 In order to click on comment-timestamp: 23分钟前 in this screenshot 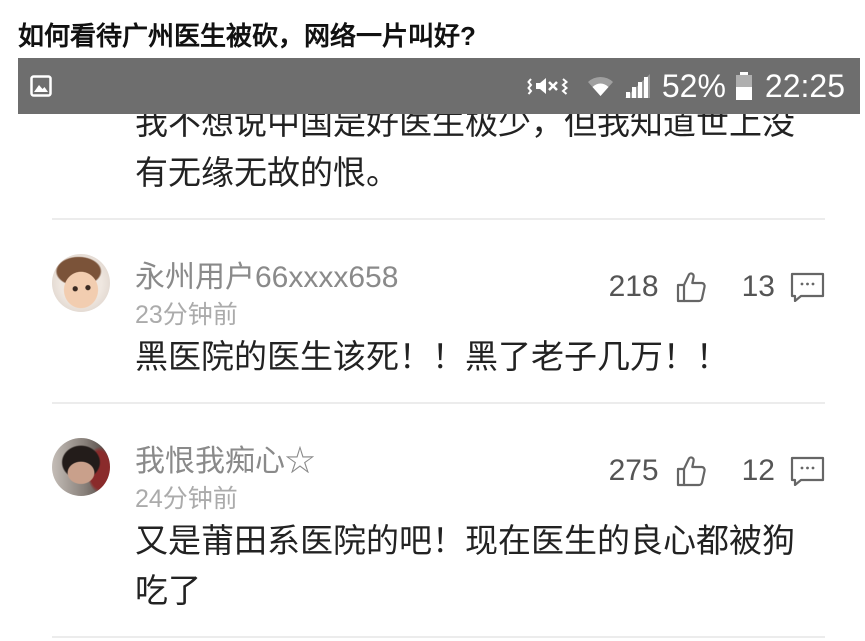, I will do `click(186, 315)`.